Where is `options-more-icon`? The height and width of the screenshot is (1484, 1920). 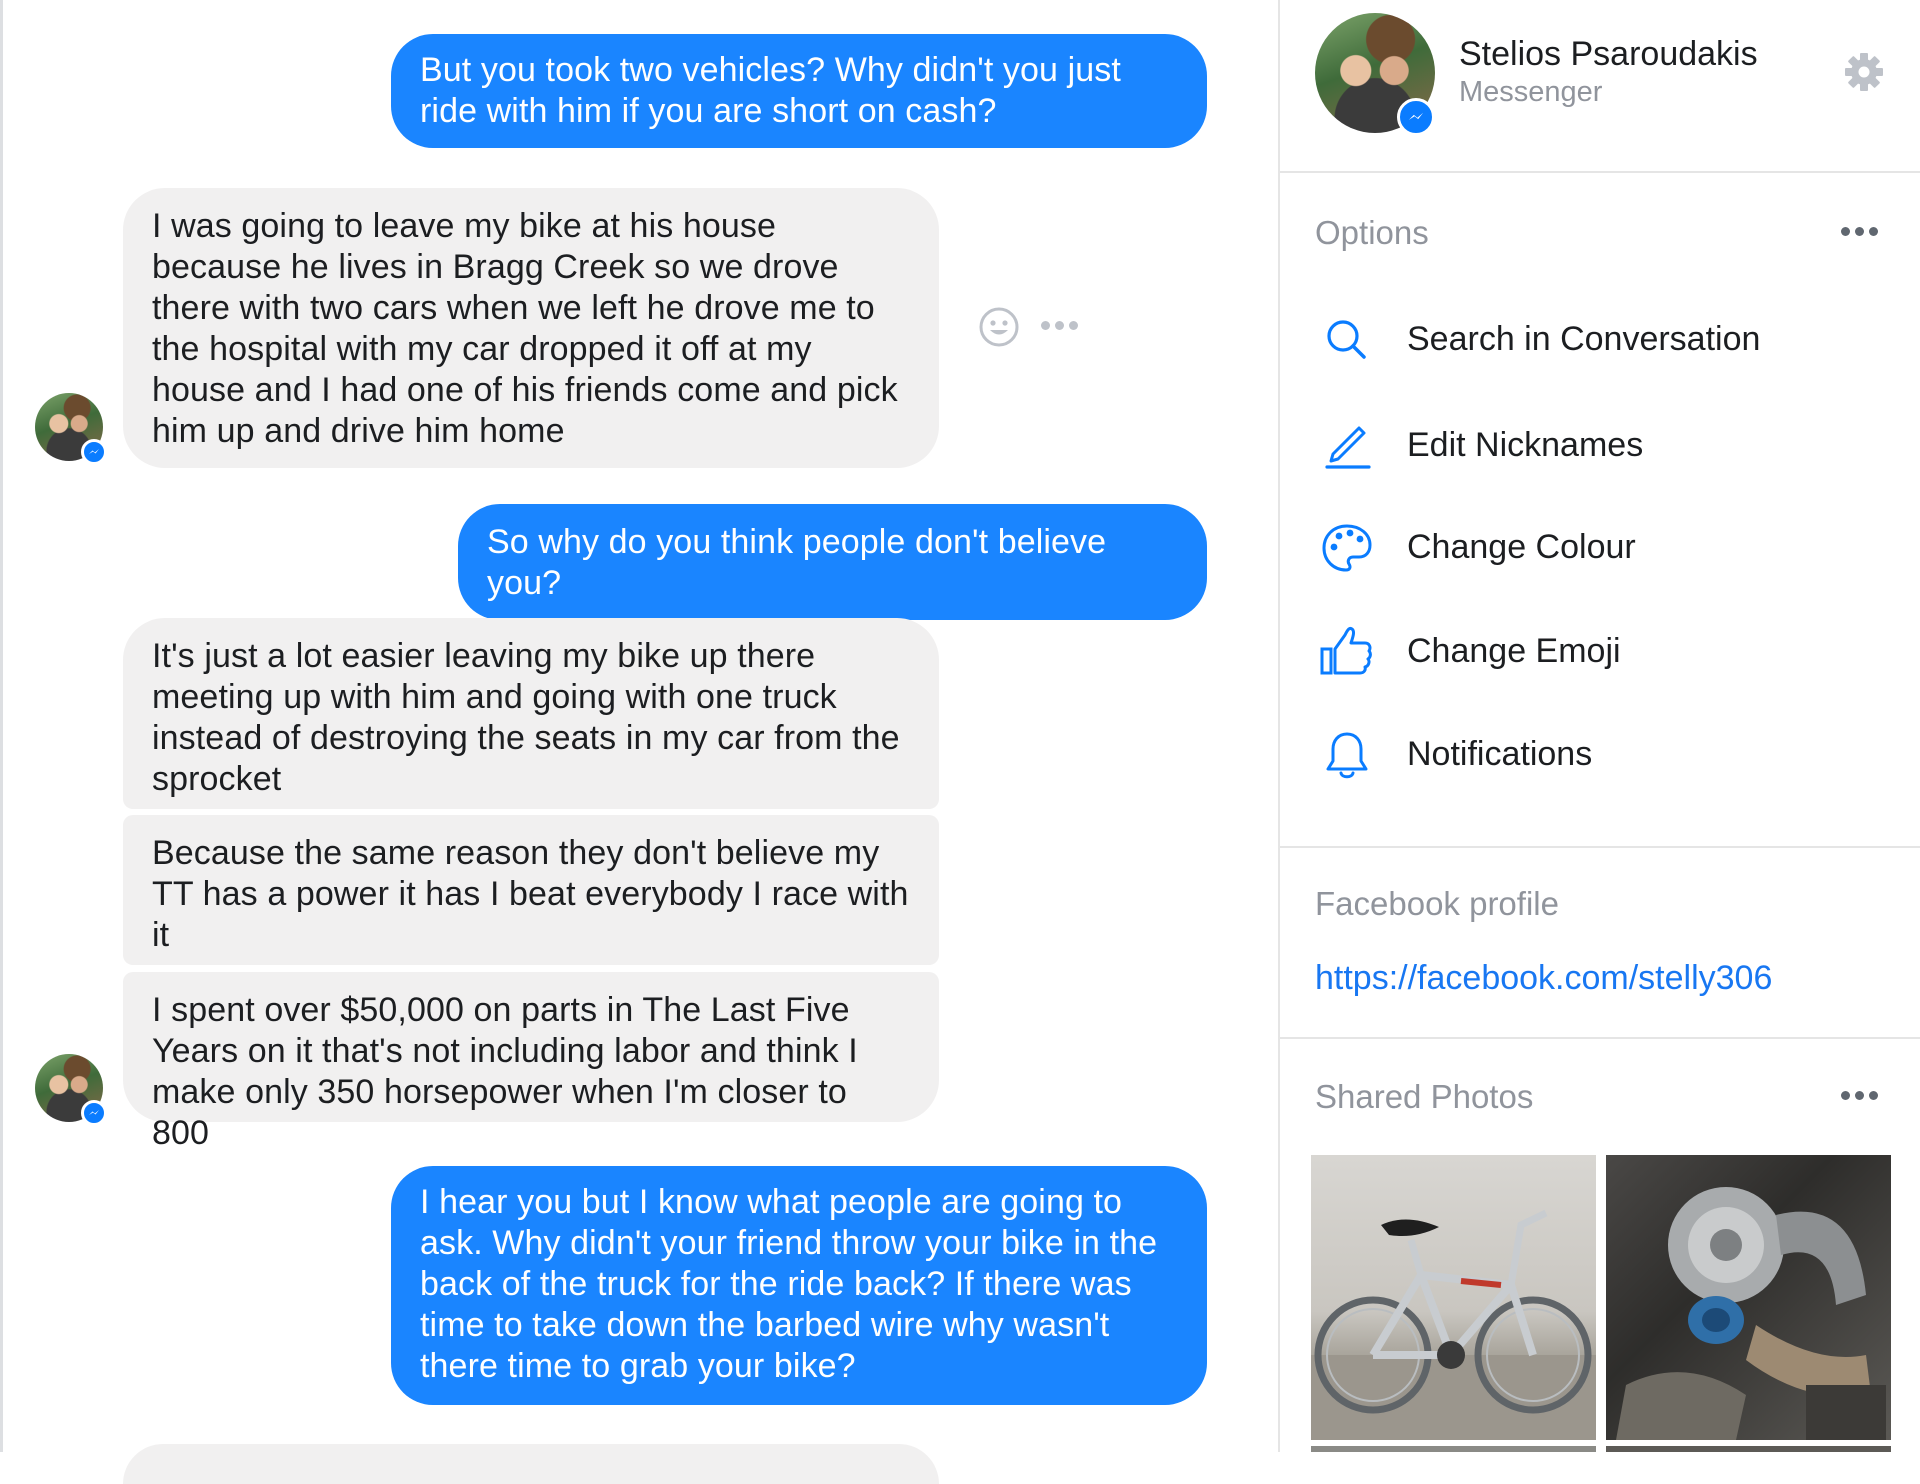
options-more-icon is located at coordinates (1859, 231).